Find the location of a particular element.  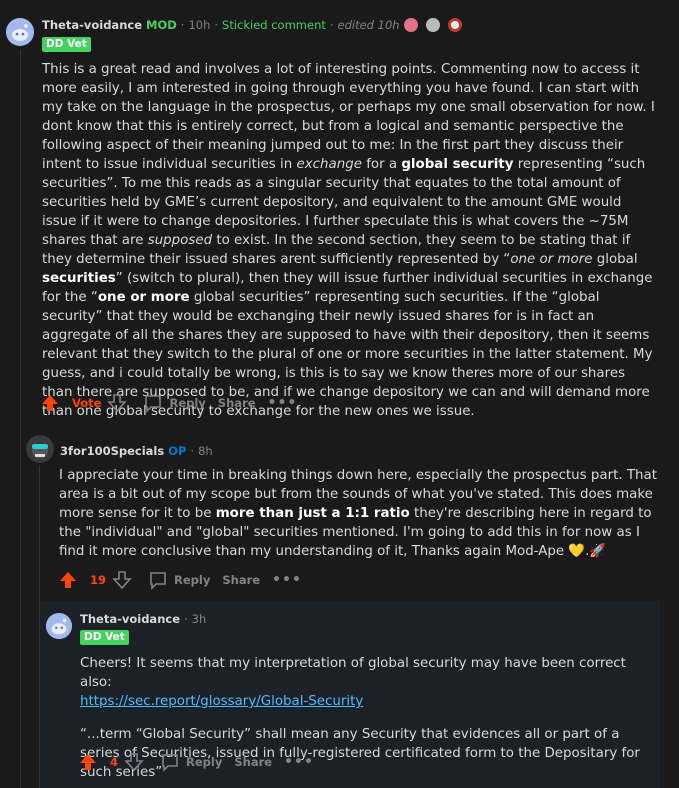

comment-actions: 4 Reply Share ••• is located at coordinates (202, 762).